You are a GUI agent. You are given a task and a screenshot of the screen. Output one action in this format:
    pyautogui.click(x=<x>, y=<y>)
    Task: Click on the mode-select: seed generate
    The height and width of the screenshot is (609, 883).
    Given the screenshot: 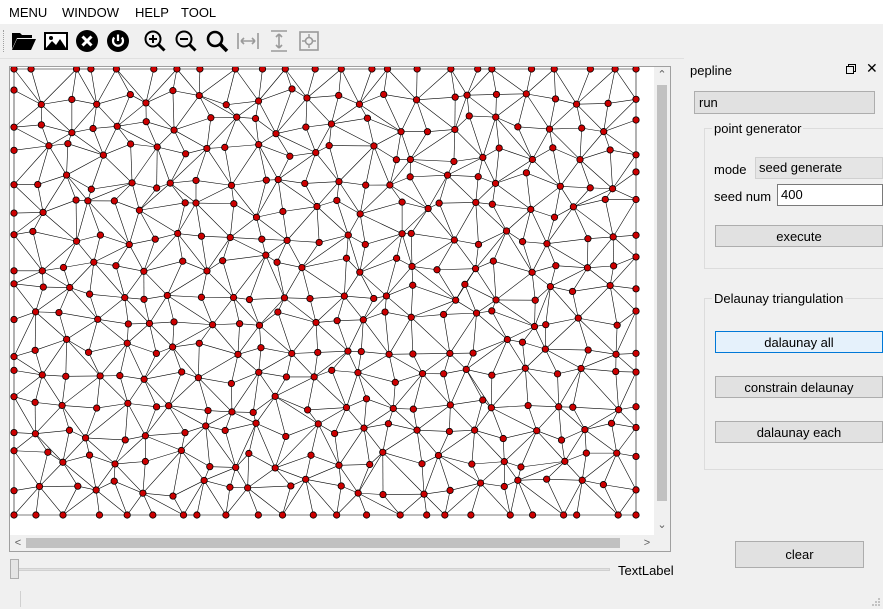 What is the action you would take?
    pyautogui.click(x=819, y=168)
    